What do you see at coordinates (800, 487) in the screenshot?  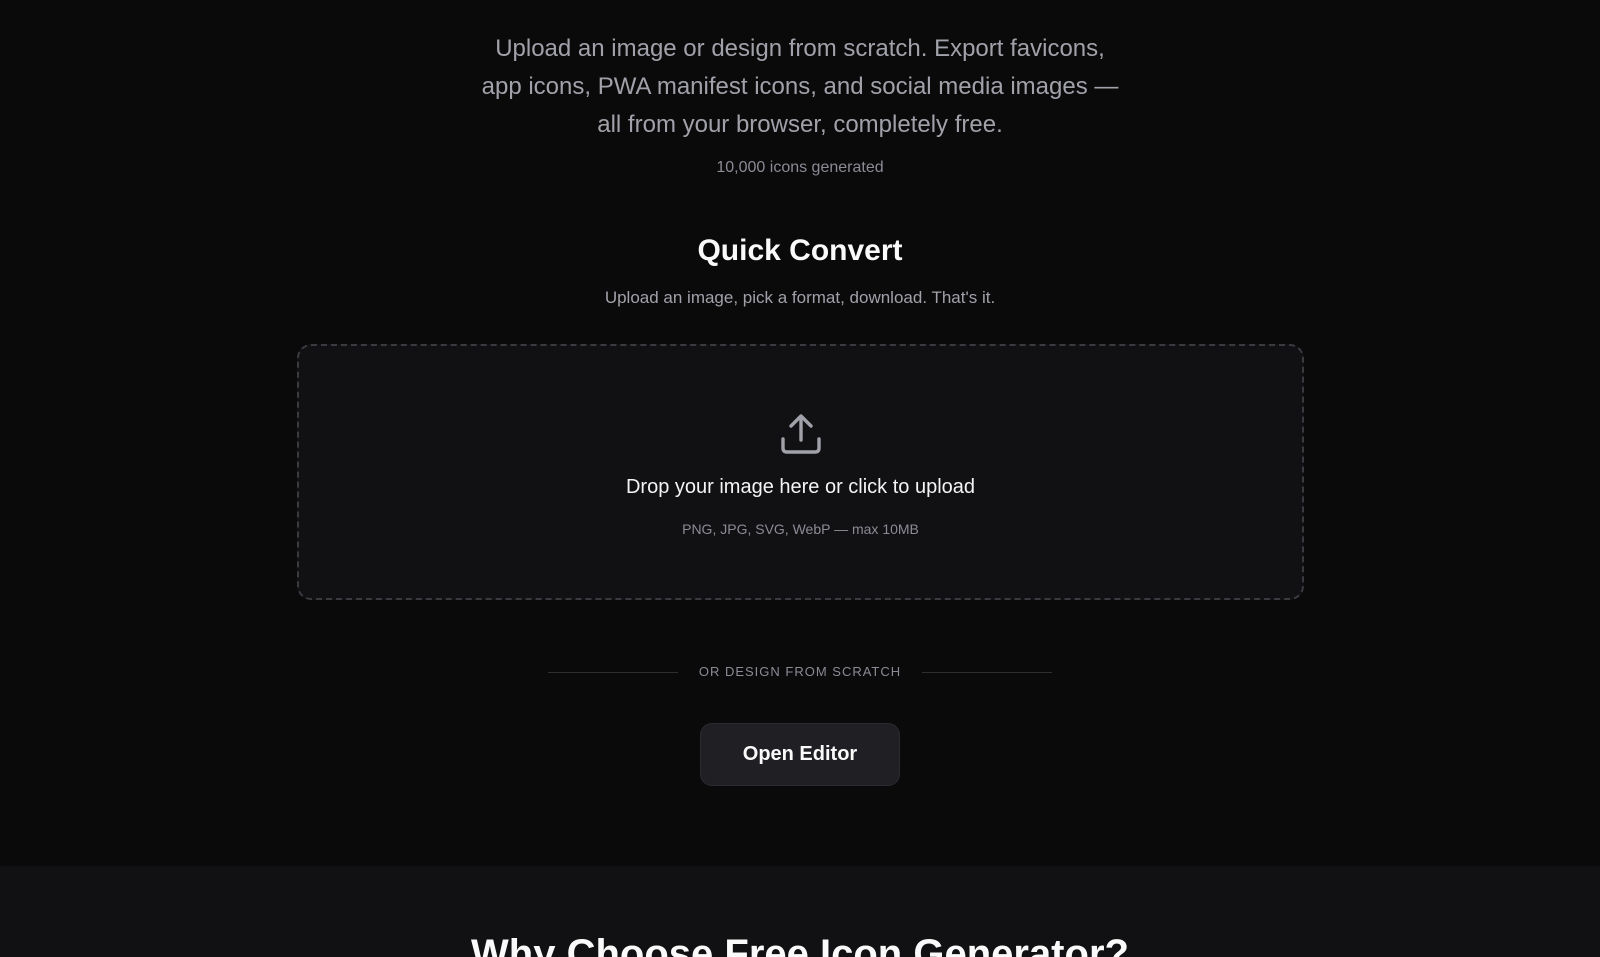 I see `dropzone-title: Drop your image here or click to upload` at bounding box center [800, 487].